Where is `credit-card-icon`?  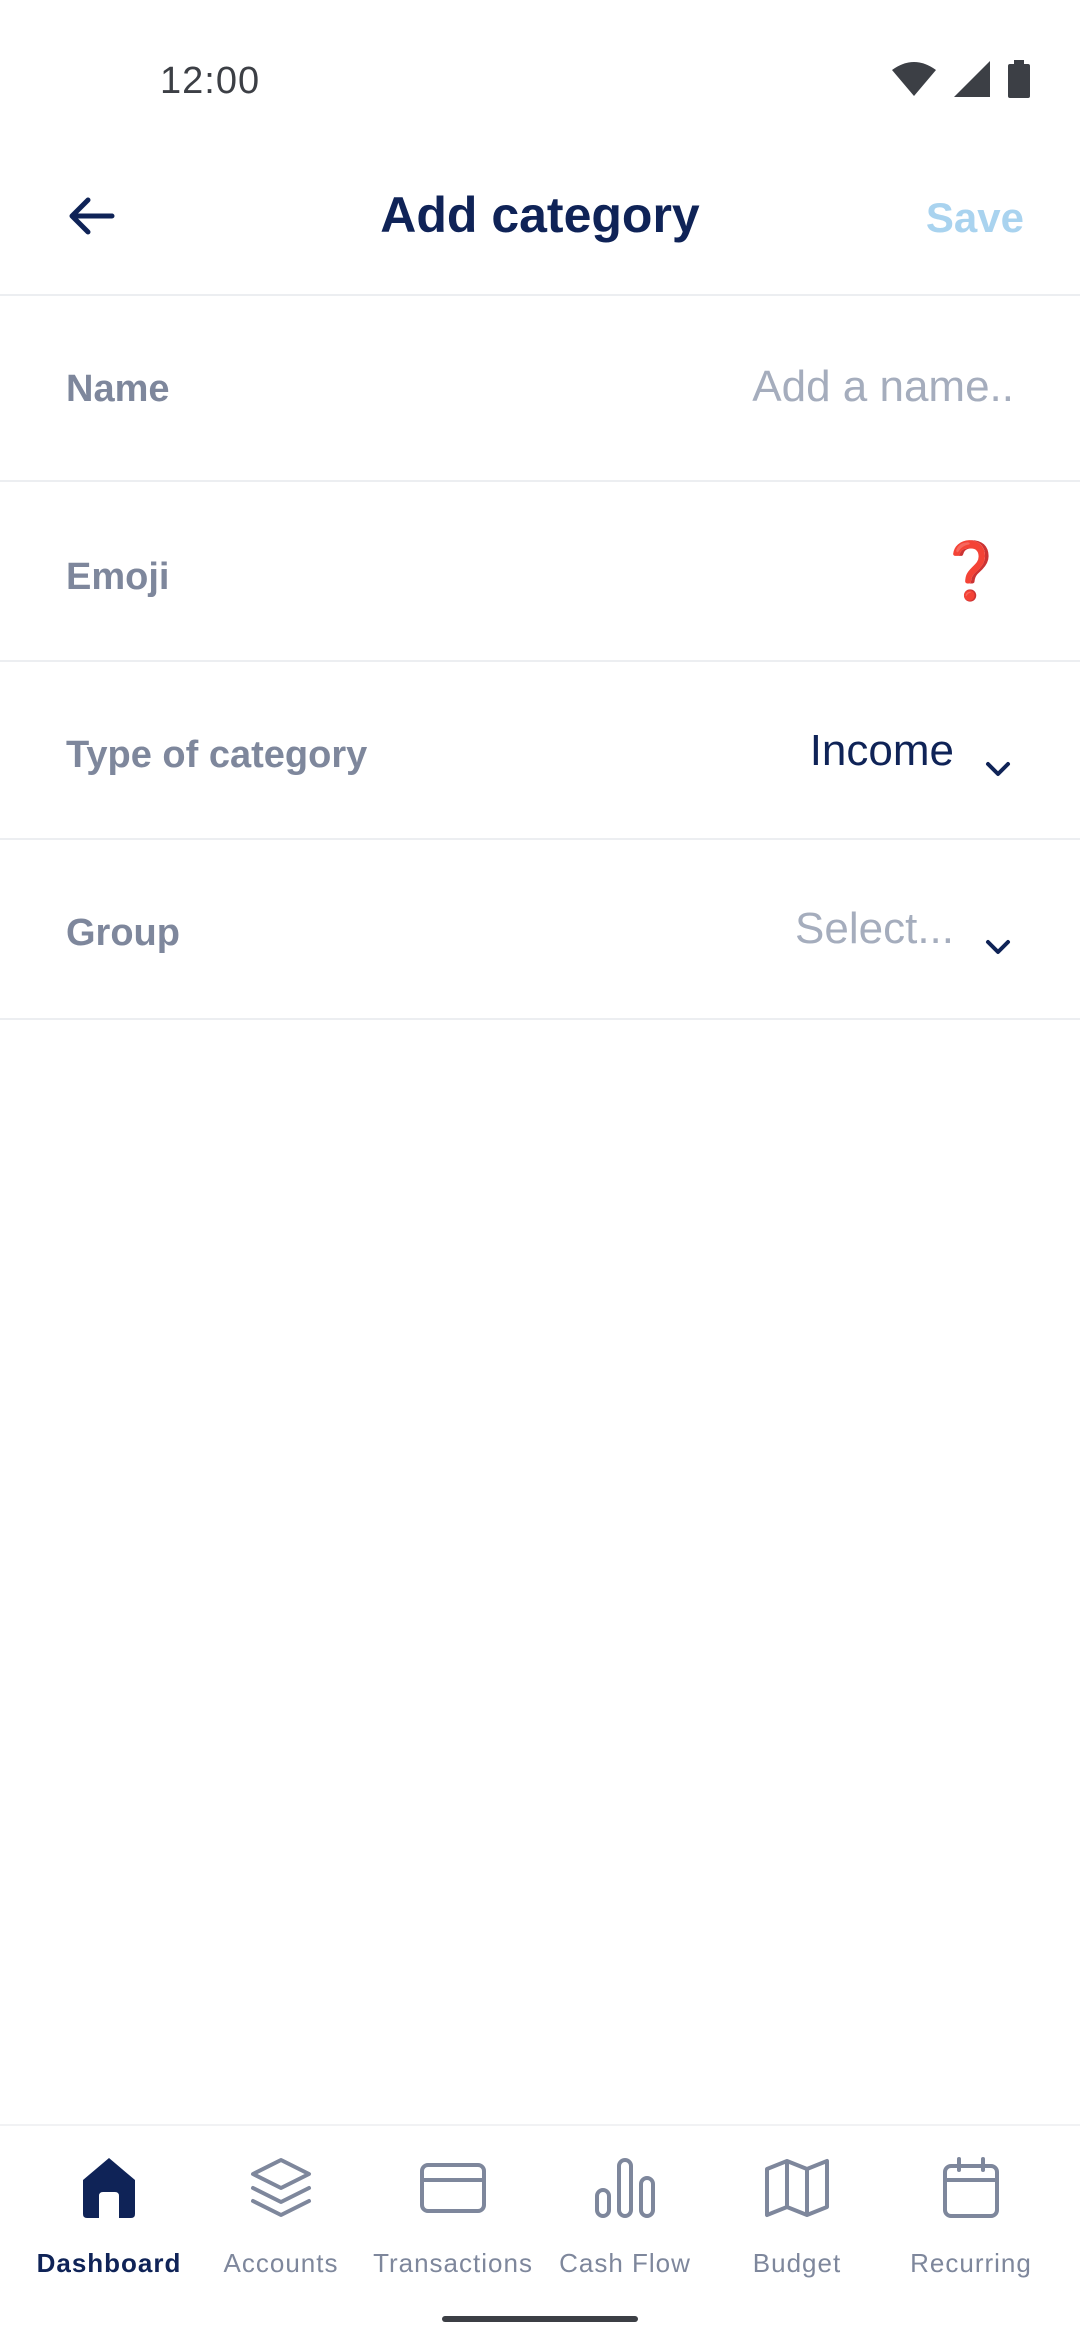
credit-card-icon is located at coordinates (453, 2188).